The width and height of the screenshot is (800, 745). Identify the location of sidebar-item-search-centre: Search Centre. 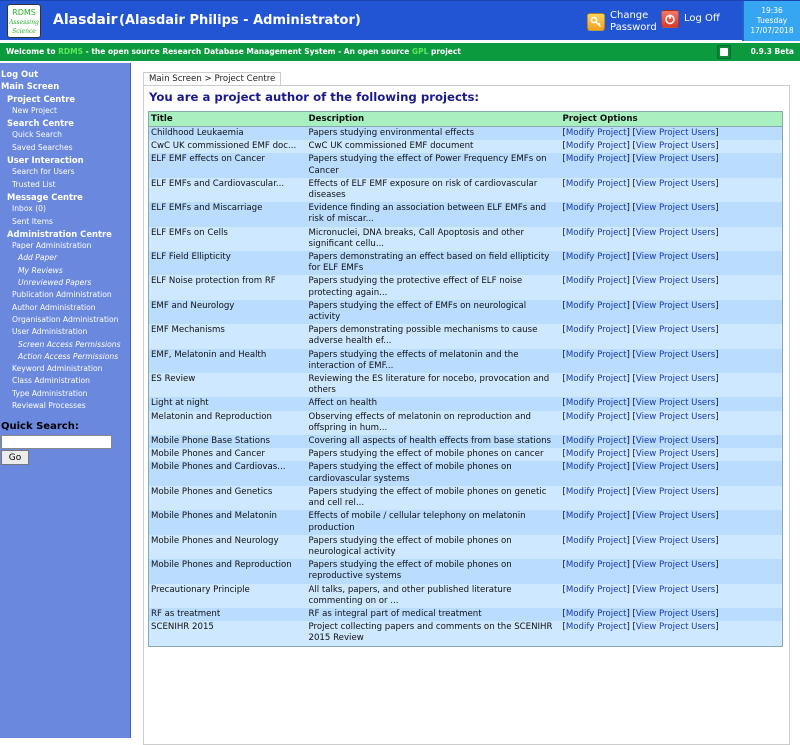
(65, 123).